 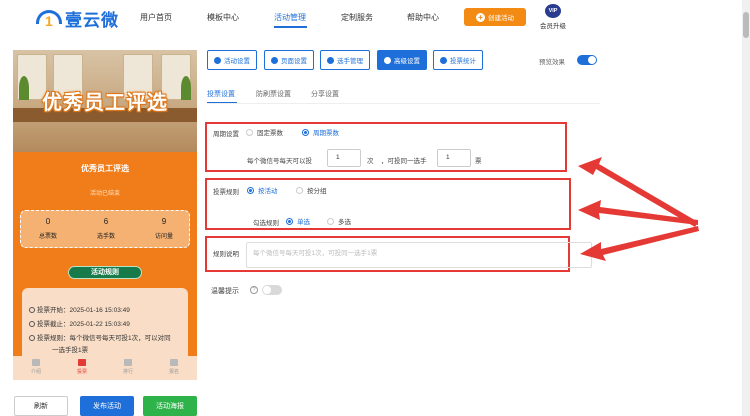 I want to click on publish-activity-button: 发布活动, so click(x=107, y=406).